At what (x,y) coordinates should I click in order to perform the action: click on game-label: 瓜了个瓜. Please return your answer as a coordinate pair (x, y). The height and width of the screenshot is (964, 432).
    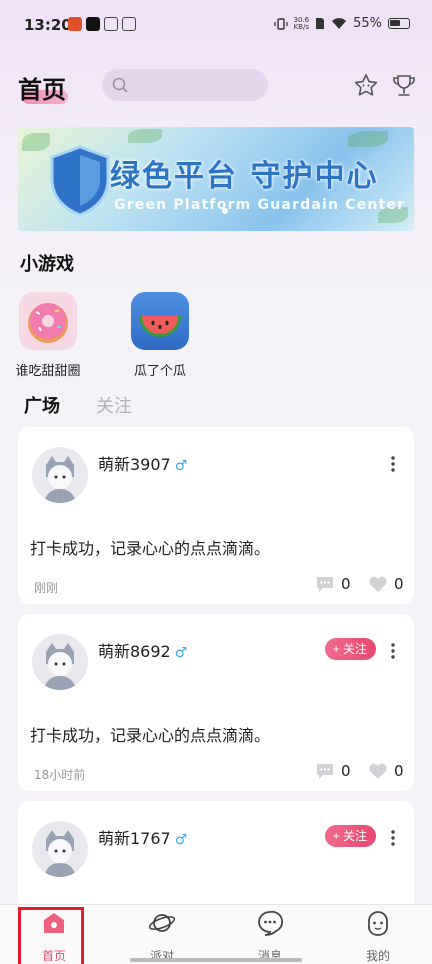
    Looking at the image, I should click on (159, 371).